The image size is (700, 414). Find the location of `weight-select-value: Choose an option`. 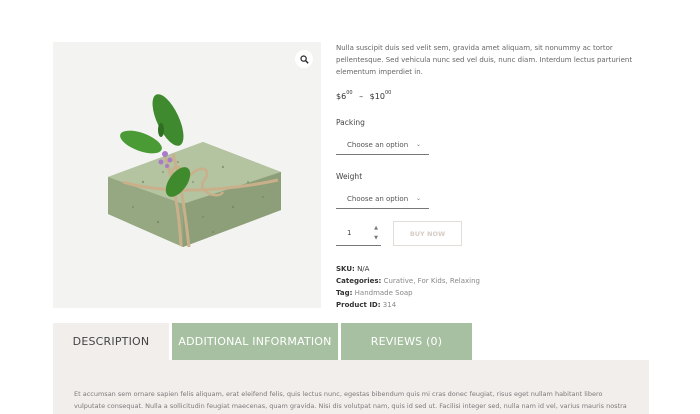

weight-select-value: Choose an option is located at coordinates (378, 199).